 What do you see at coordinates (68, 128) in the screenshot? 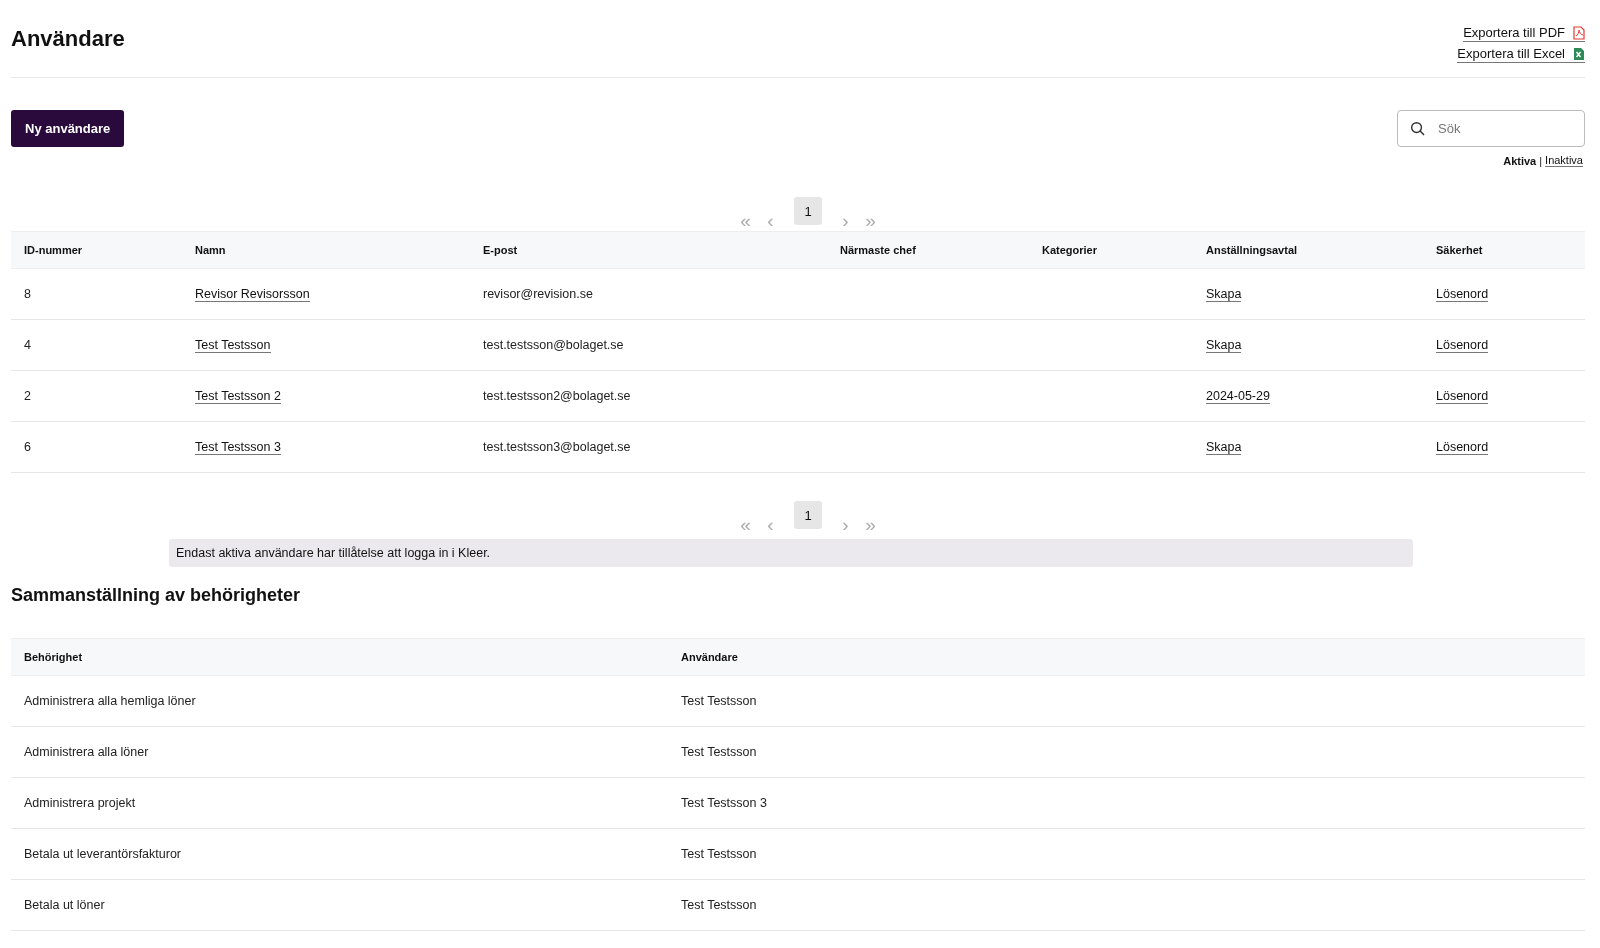
I see `new-user-button: Ny användare` at bounding box center [68, 128].